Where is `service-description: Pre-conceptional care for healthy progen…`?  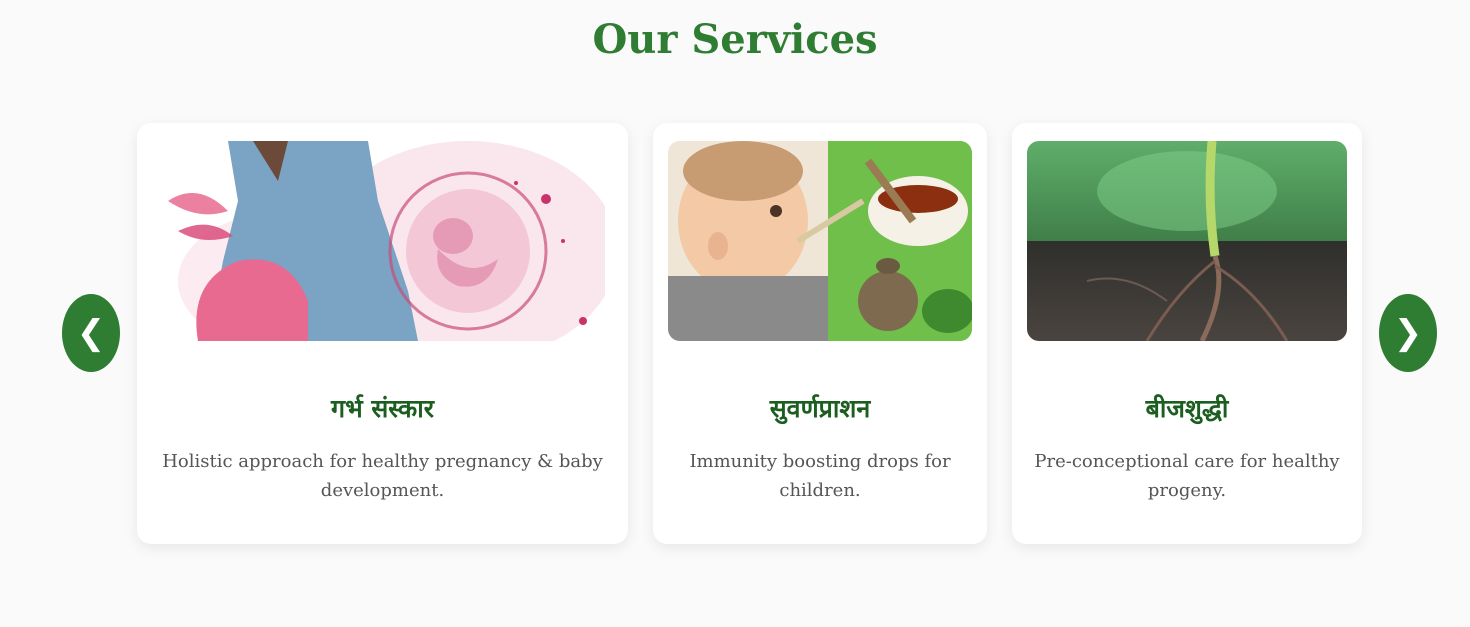
service-description: Pre-conceptional care for healthy progen… is located at coordinates (1187, 476).